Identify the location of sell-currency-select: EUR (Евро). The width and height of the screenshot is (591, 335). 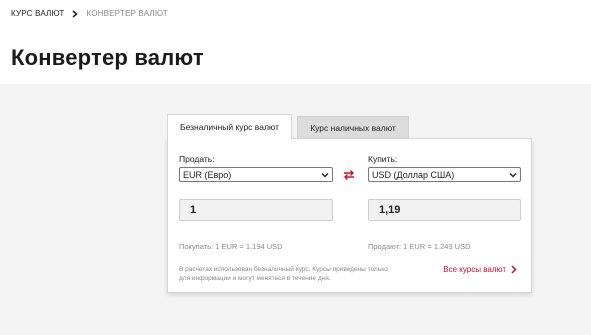
(256, 174).